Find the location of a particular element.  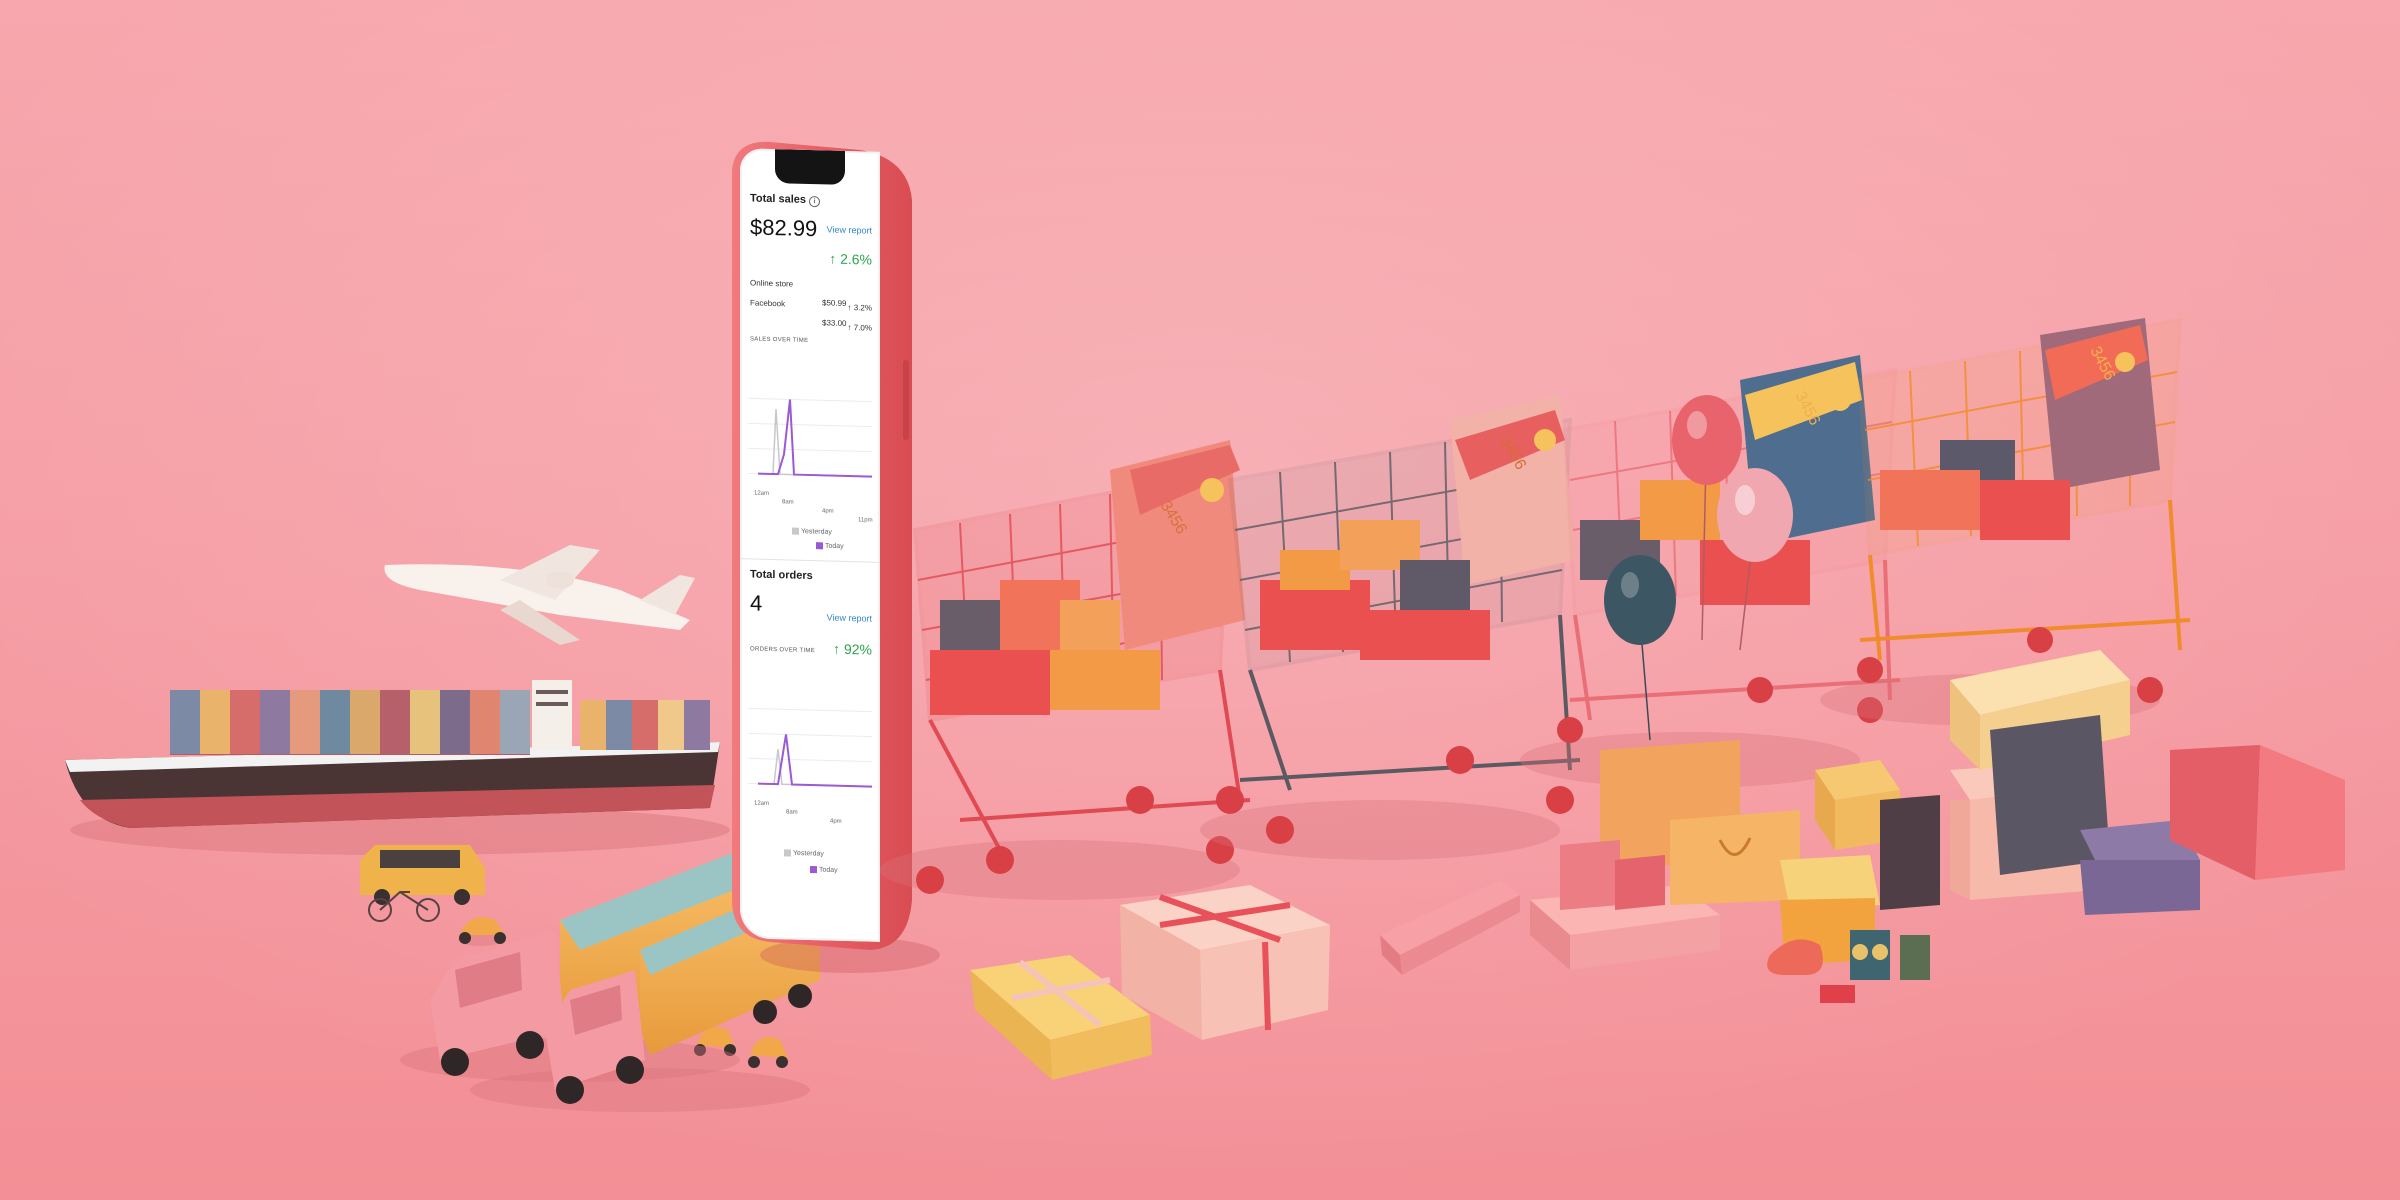

online-store-label: Online store is located at coordinates (772, 283).